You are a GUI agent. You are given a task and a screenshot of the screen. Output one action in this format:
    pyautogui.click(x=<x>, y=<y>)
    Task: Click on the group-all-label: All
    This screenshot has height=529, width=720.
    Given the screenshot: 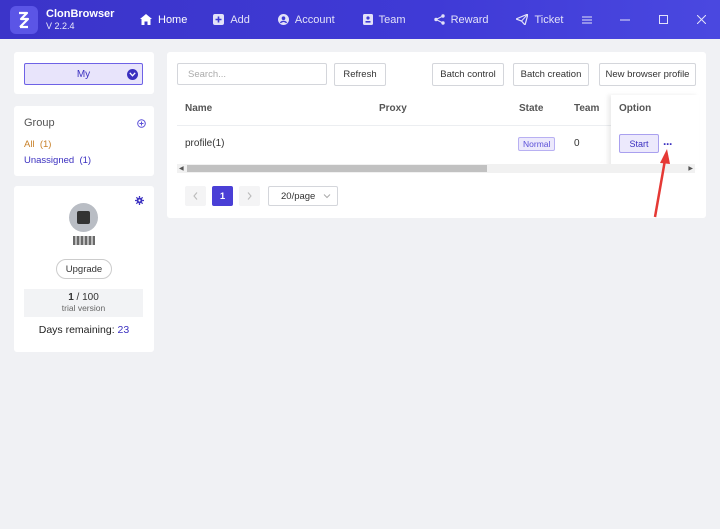 What is the action you would take?
    pyautogui.click(x=29, y=144)
    